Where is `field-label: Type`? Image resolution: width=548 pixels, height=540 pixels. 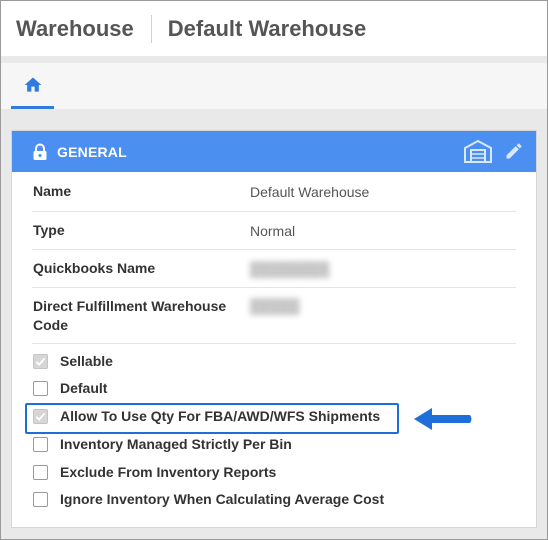
field-label: Type is located at coordinates (49, 230).